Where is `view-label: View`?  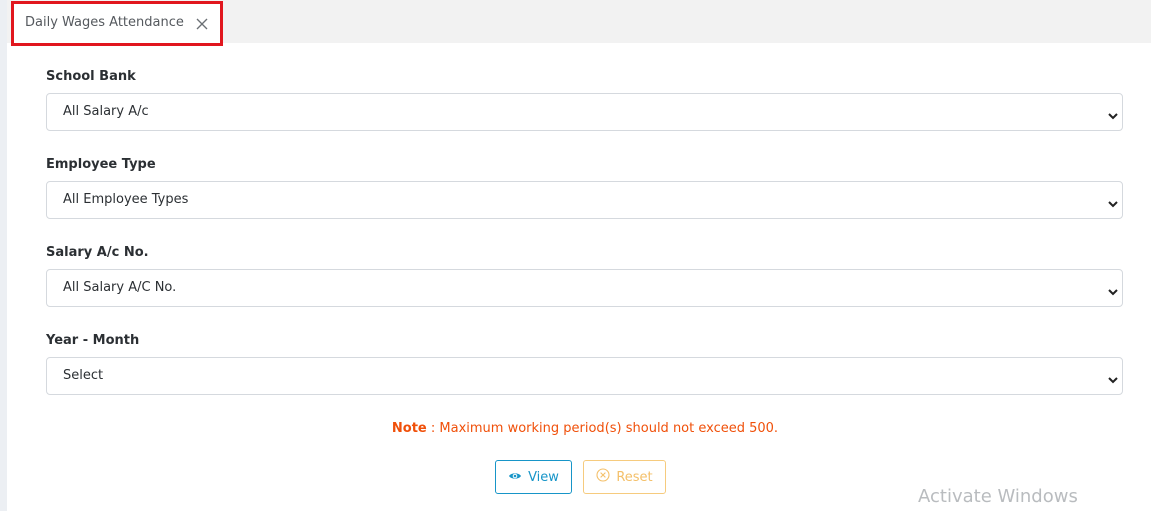 view-label: View is located at coordinates (543, 477).